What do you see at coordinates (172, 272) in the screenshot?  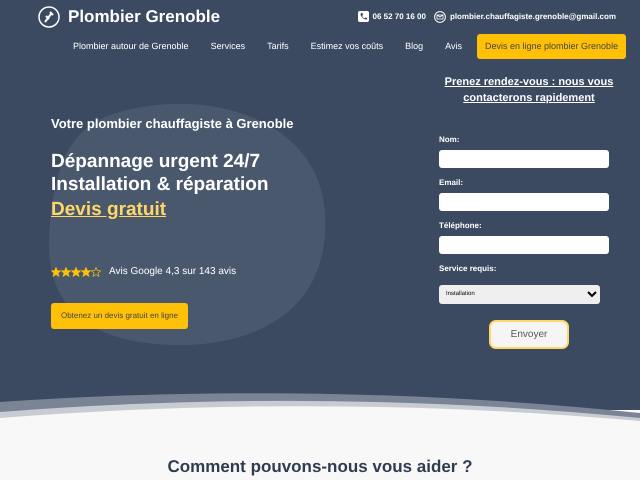 I see `rating-text: Avis Google 4,3 sur 143 avis` at bounding box center [172, 272].